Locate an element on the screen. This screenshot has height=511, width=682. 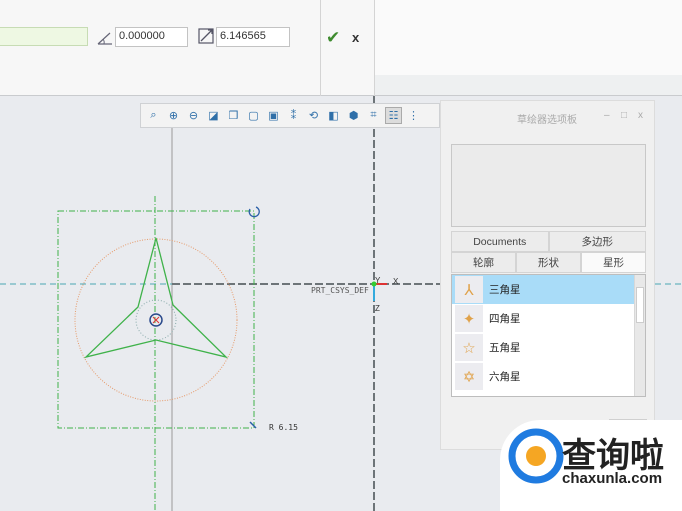
angle-icon is located at coordinates (104, 38).